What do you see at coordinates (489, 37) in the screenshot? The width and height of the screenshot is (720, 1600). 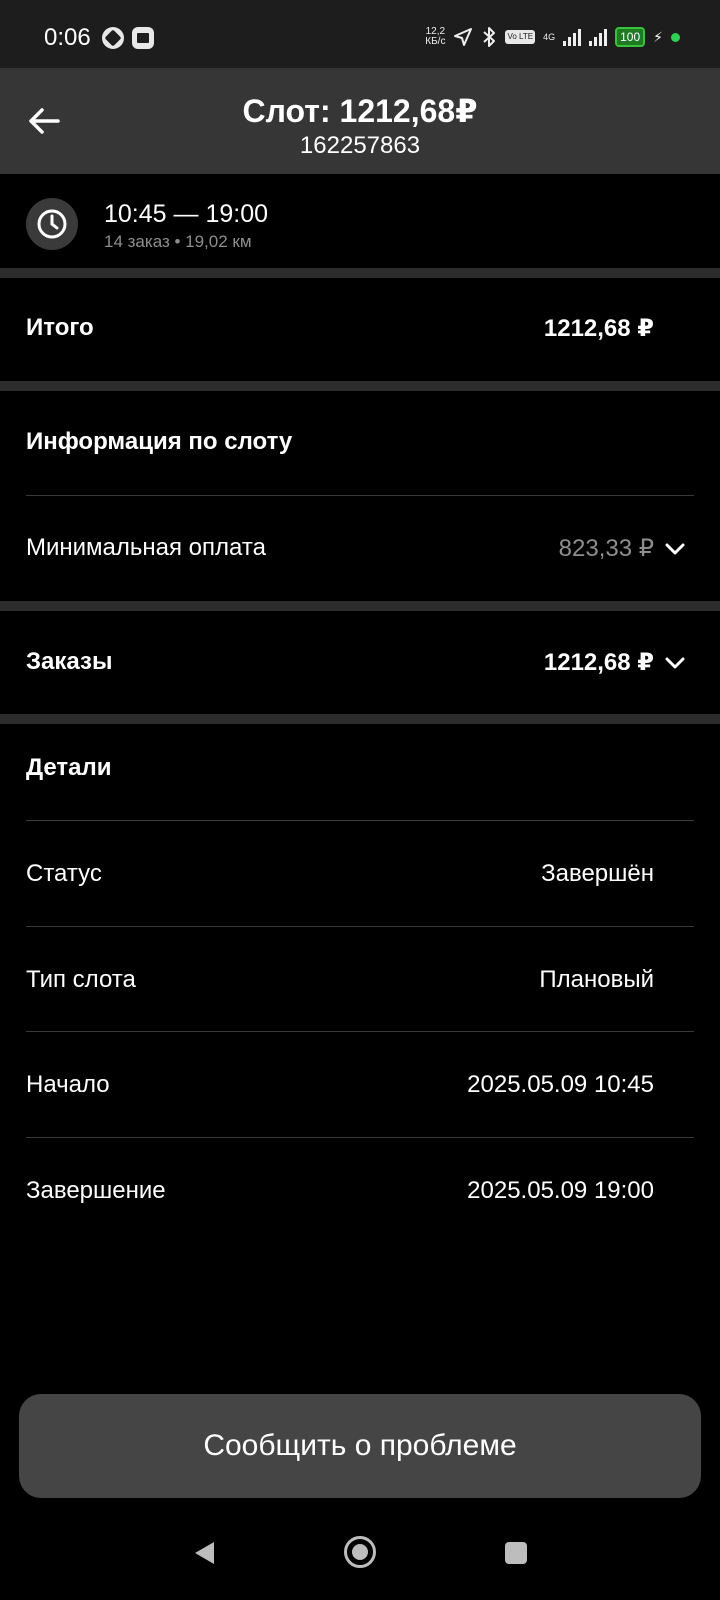 I see `bluetooth-icon` at bounding box center [489, 37].